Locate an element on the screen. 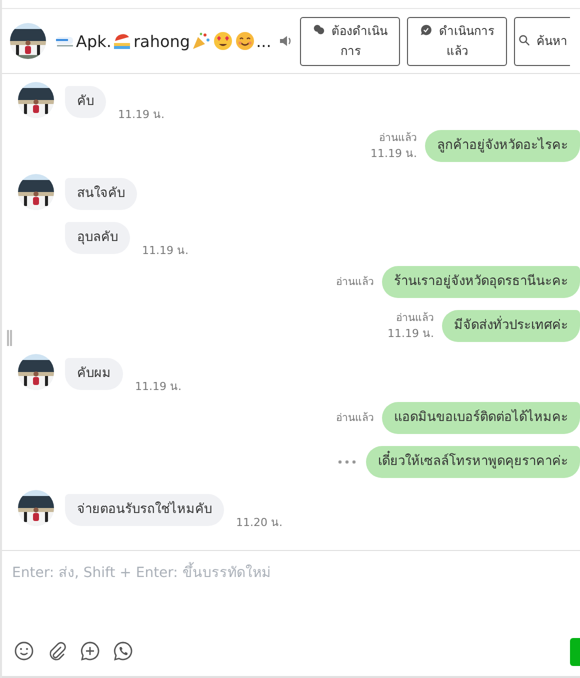 This screenshot has width=580, height=678. status-button: ต้องดำเนินการ is located at coordinates (350, 41).